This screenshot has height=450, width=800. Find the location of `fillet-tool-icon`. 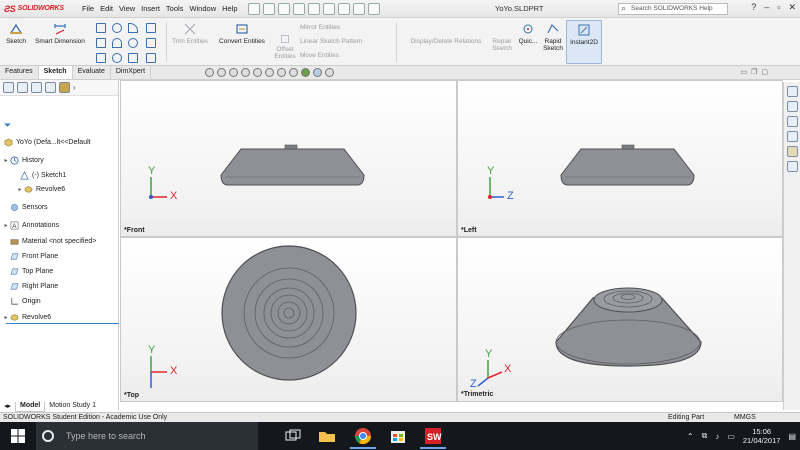

fillet-tool-icon is located at coordinates (151, 58).